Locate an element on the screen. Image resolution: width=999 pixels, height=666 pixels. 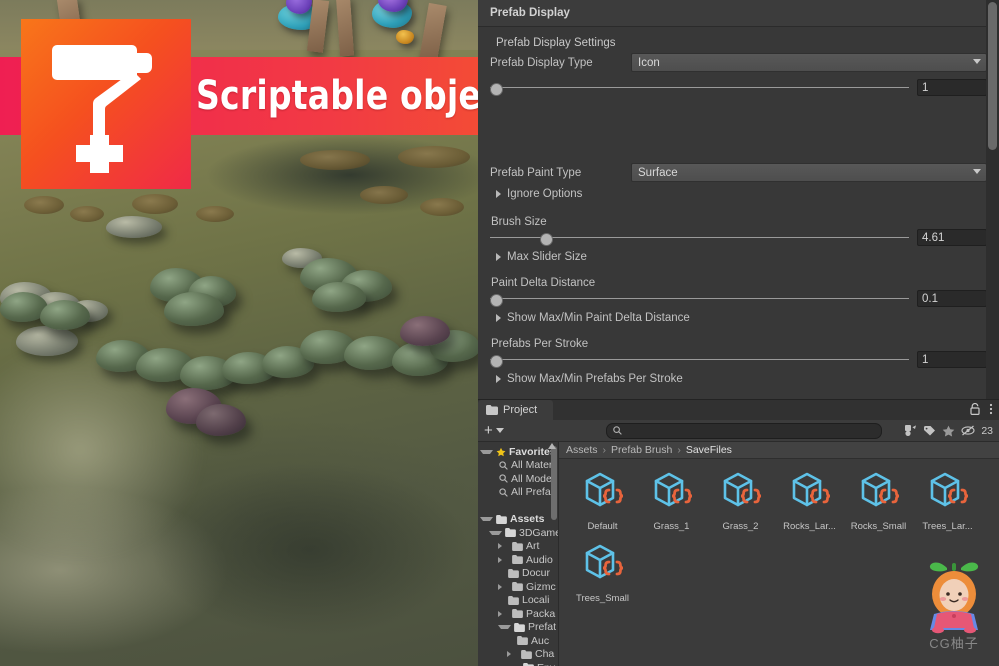
asset-item: Grass_2 is located at coordinates (740, 500).